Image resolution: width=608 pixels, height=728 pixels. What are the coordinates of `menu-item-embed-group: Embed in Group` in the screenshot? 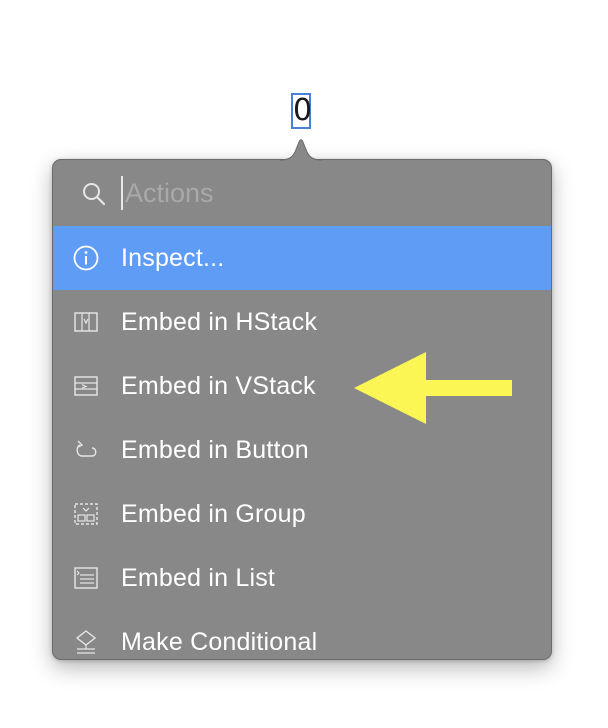 It's located at (302, 514).